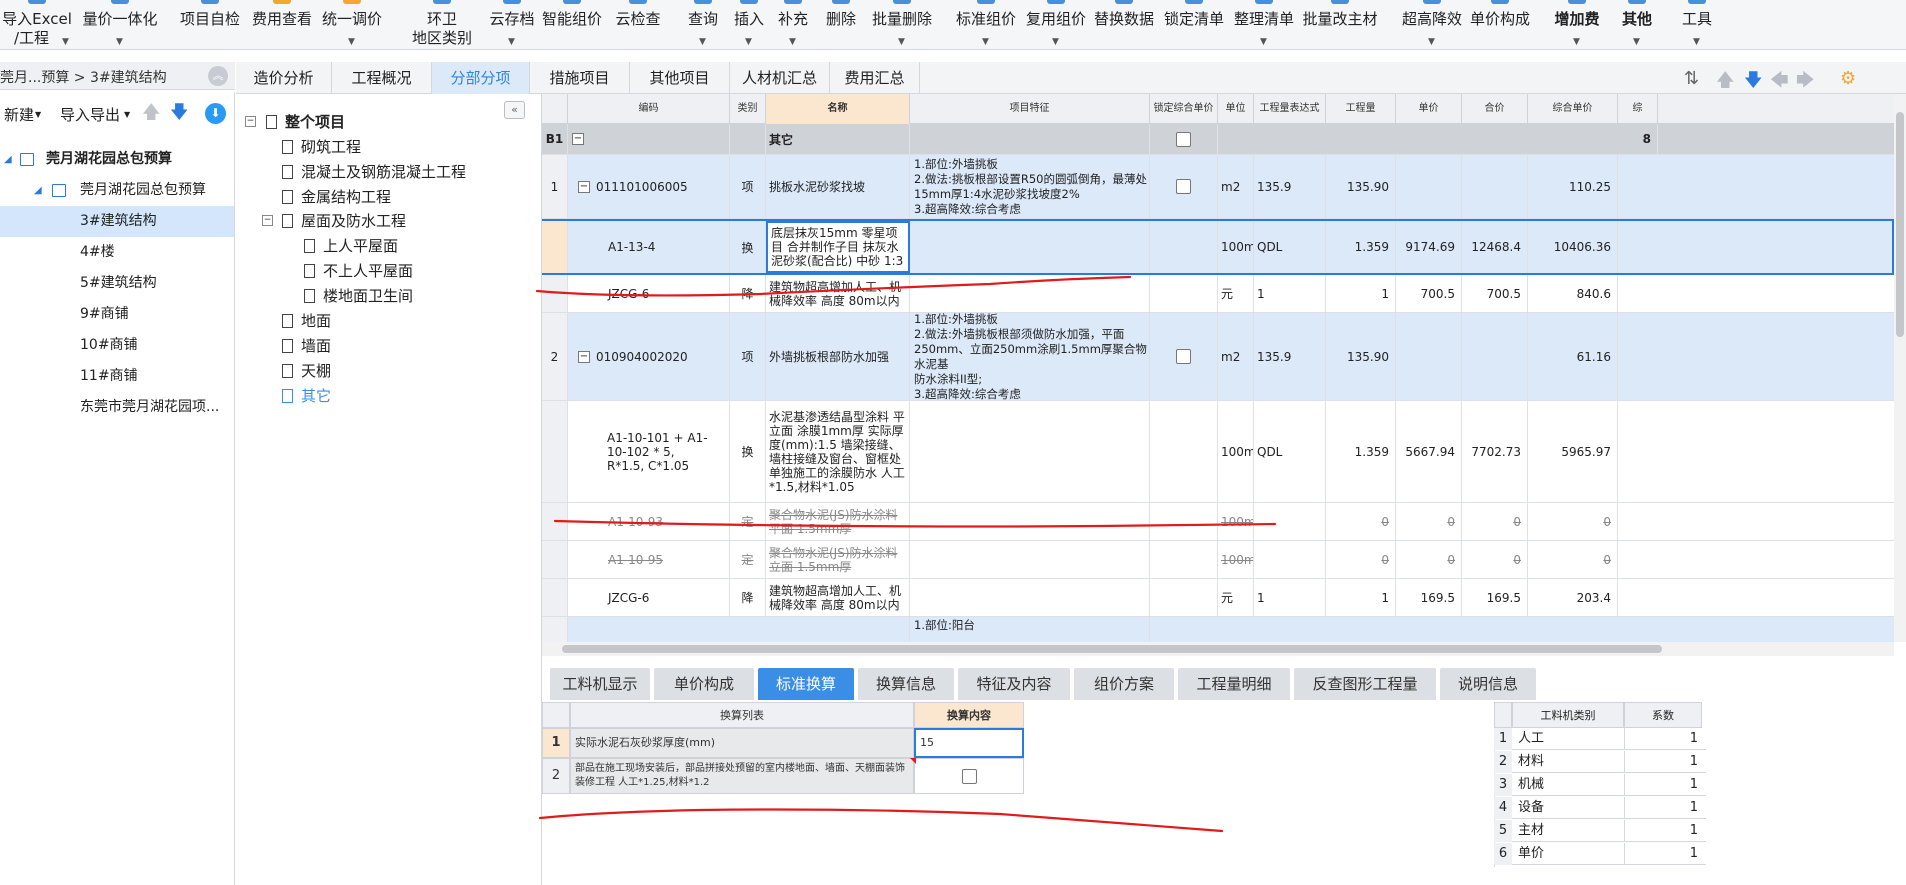 Image resolution: width=1906 pixels, height=885 pixels. I want to click on conv-thickness-input: 15, so click(969, 743).